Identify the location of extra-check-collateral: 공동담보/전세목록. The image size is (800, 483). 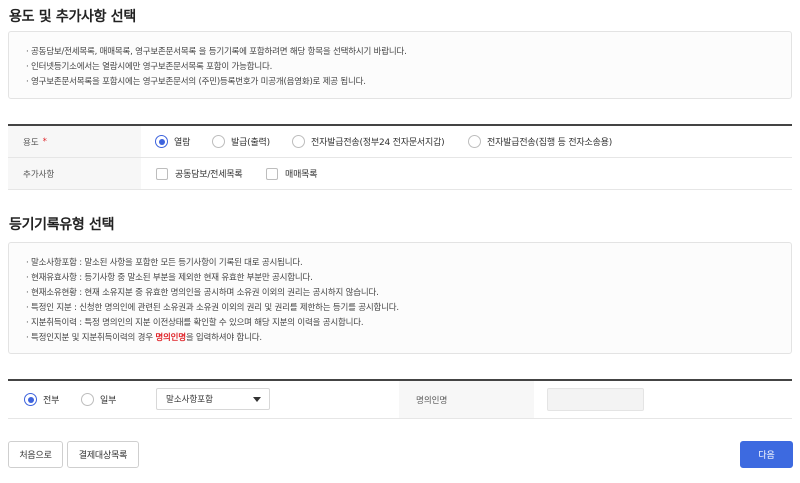
(199, 173).